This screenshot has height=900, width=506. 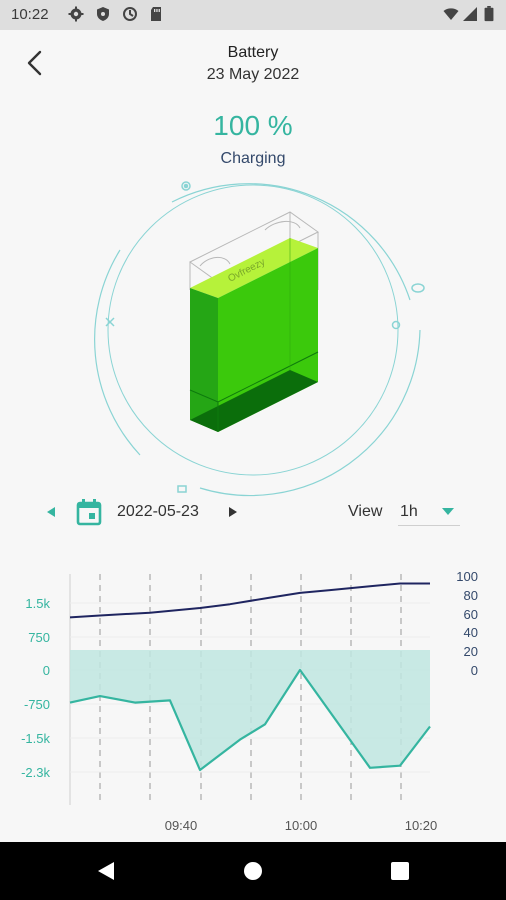 What do you see at coordinates (253, 15) in the screenshot?
I see `status-bar: 10:22` at bounding box center [253, 15].